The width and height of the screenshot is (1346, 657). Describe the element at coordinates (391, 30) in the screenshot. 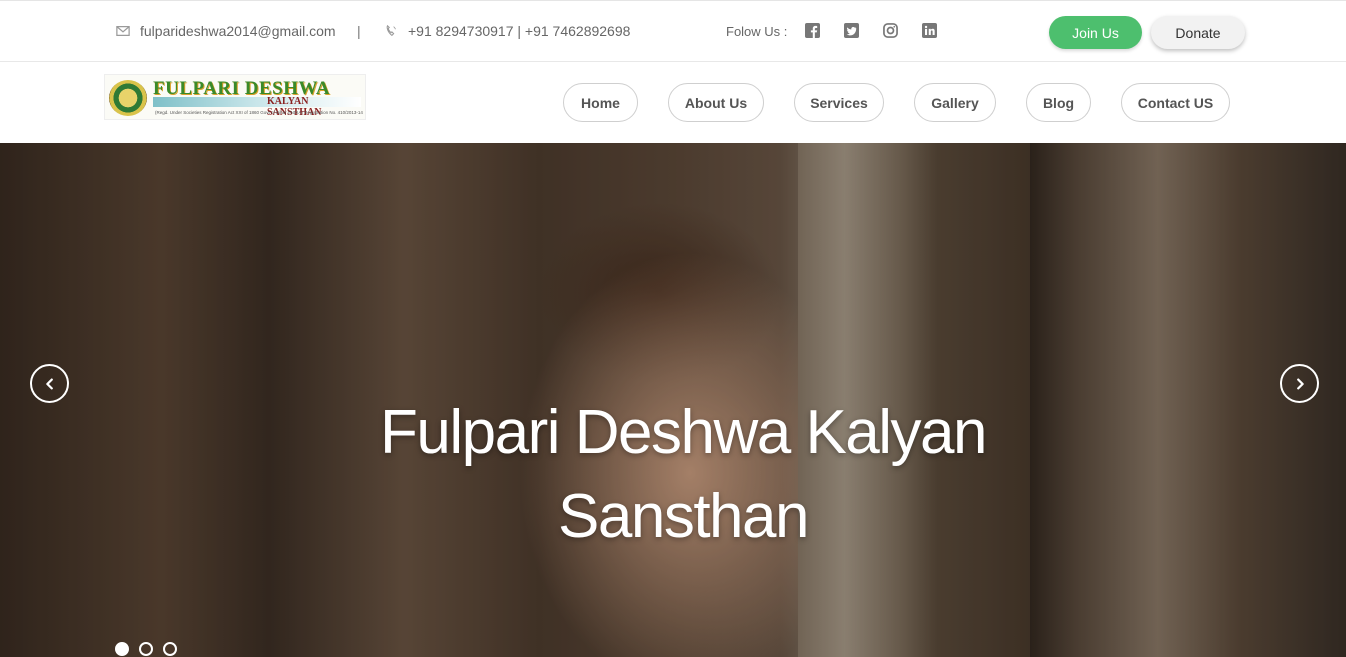

I see `phone-icon` at that location.